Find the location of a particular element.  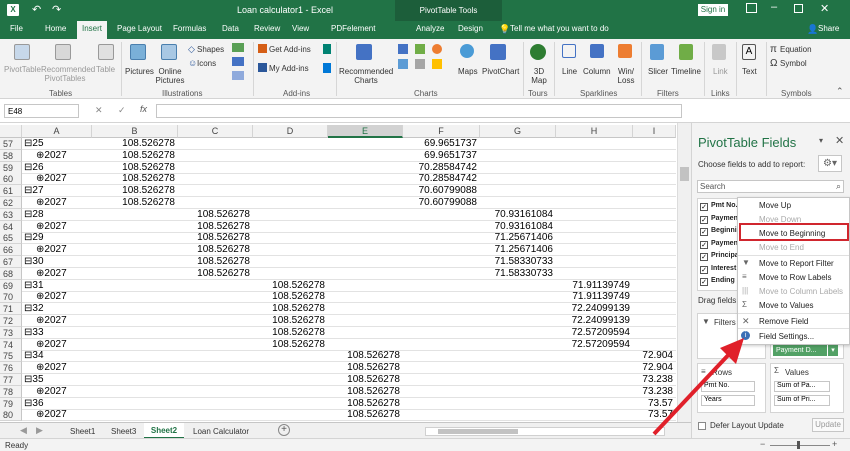

table-cell: 70.28584742 is located at coordinates (441, 168).